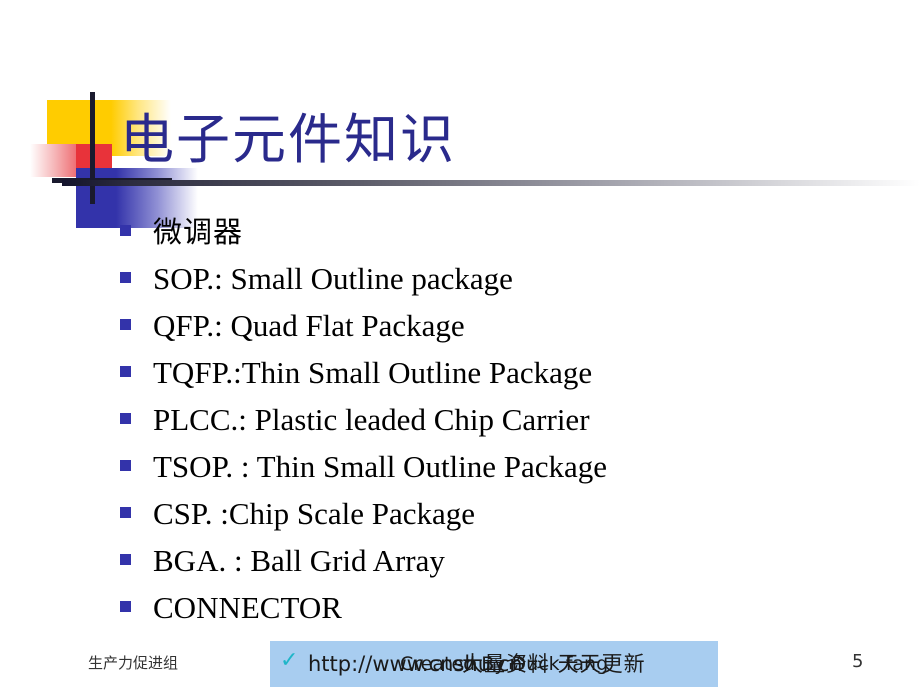  I want to click on bullet-item: BGA. : Ball Grid Array, so click(490, 565).